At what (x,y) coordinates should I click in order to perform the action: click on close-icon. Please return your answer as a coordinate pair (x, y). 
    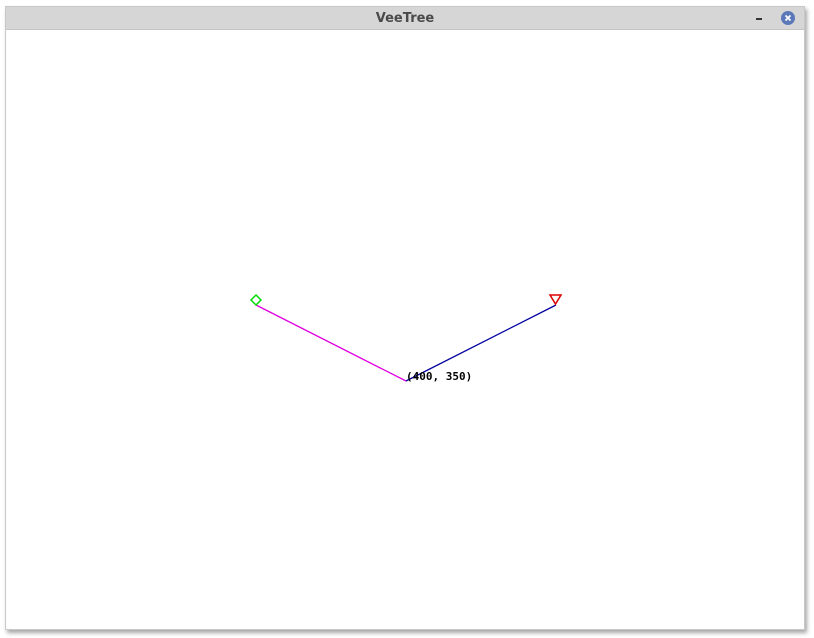
    Looking at the image, I should click on (788, 18).